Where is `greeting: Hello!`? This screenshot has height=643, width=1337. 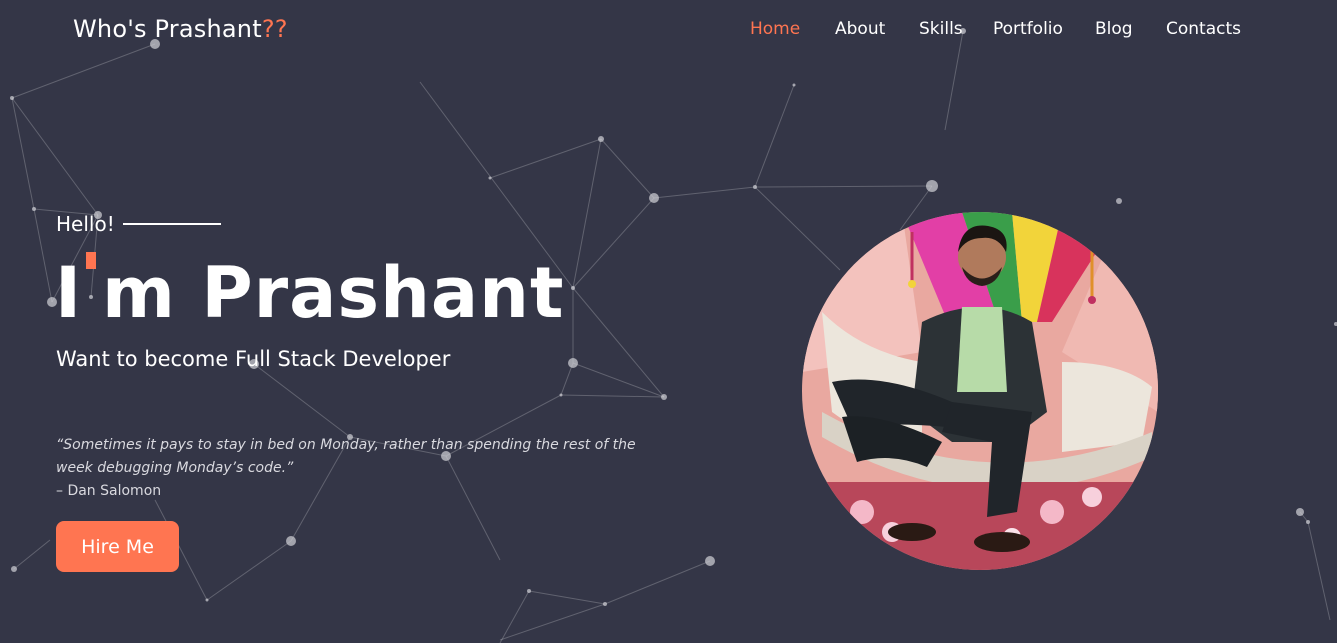
greeting: Hello! is located at coordinates (138, 224).